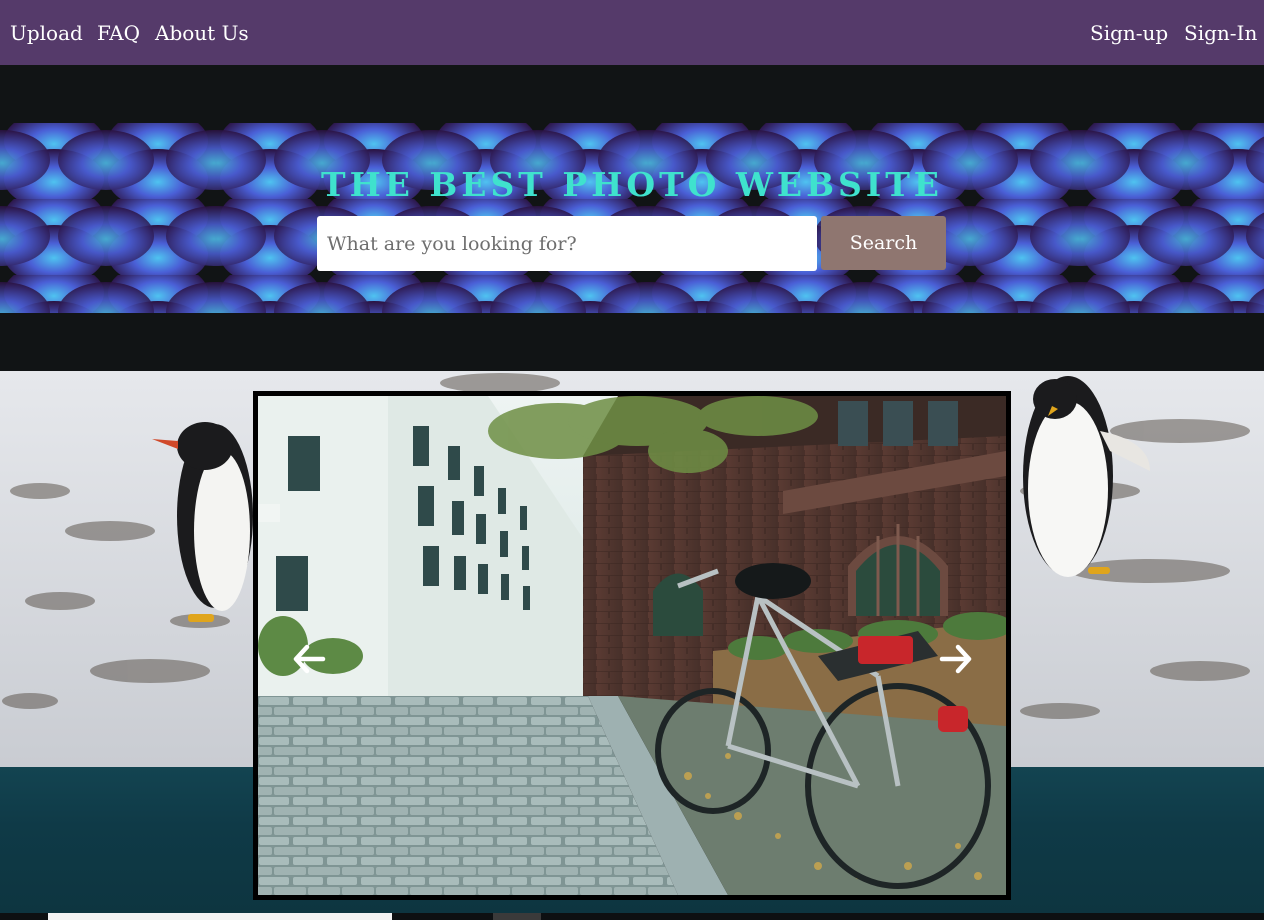 The image size is (1264, 920). What do you see at coordinates (309, 659) in the screenshot?
I see `arrow-left-icon` at bounding box center [309, 659].